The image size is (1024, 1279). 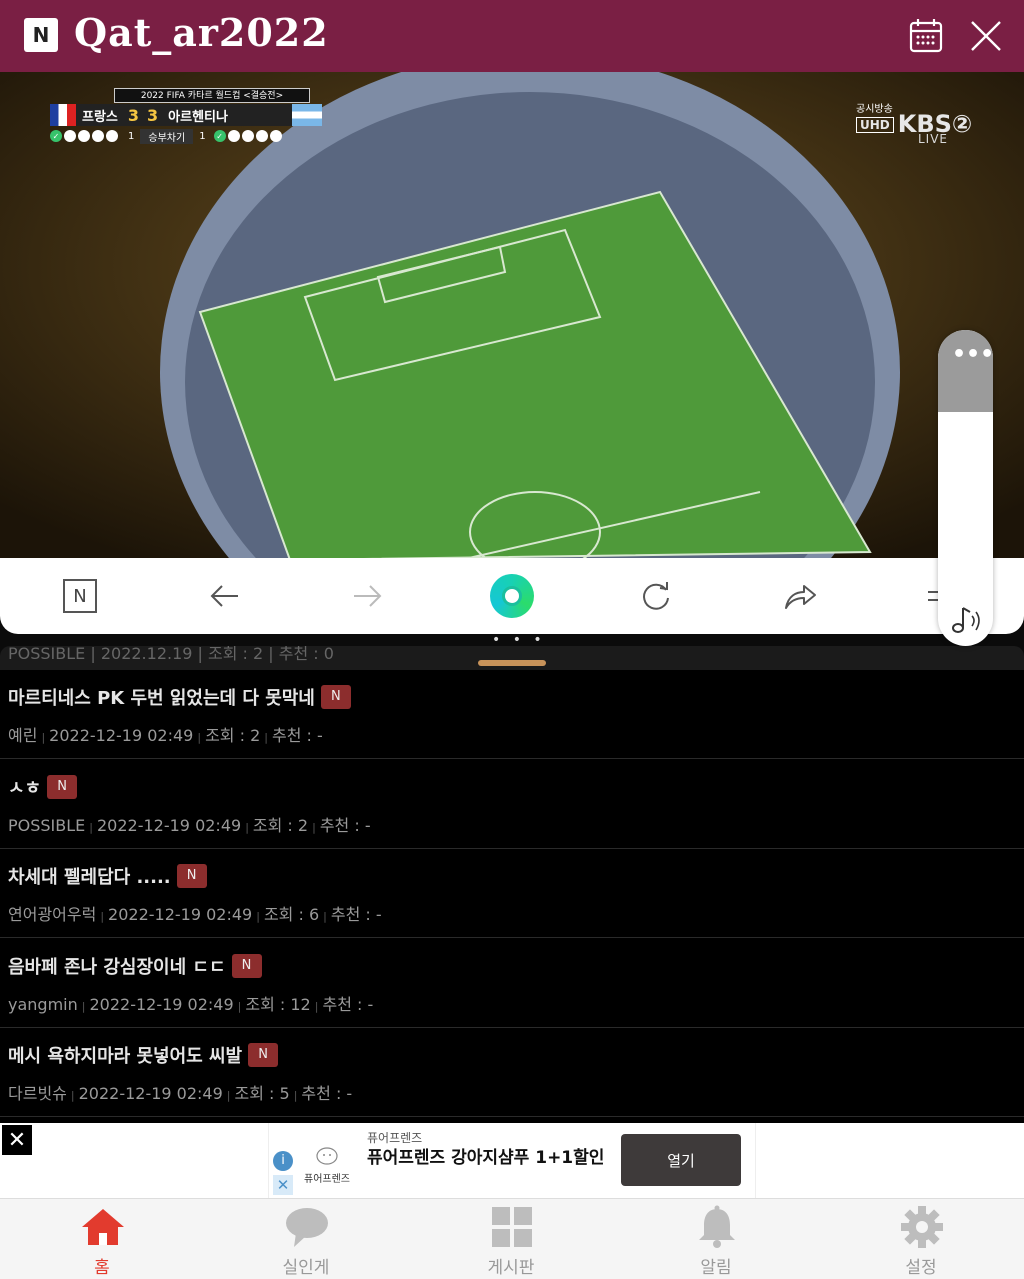 What do you see at coordinates (212, 95) in the screenshot?
I see `score-caption: 2022 FIFA 카타르 월드컵 <결승전>` at bounding box center [212, 95].